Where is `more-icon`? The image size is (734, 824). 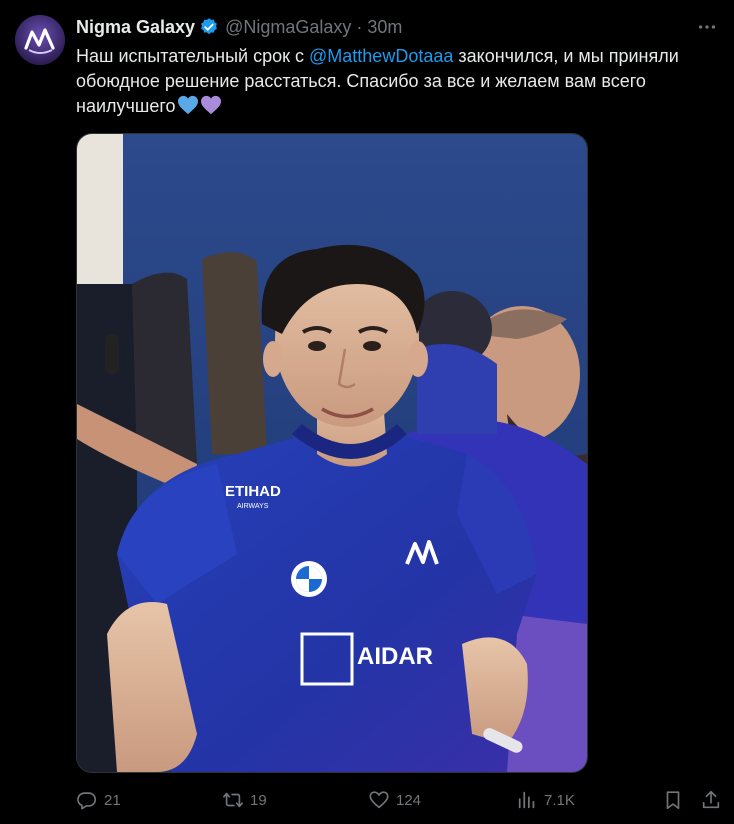
more-icon is located at coordinates (707, 27).